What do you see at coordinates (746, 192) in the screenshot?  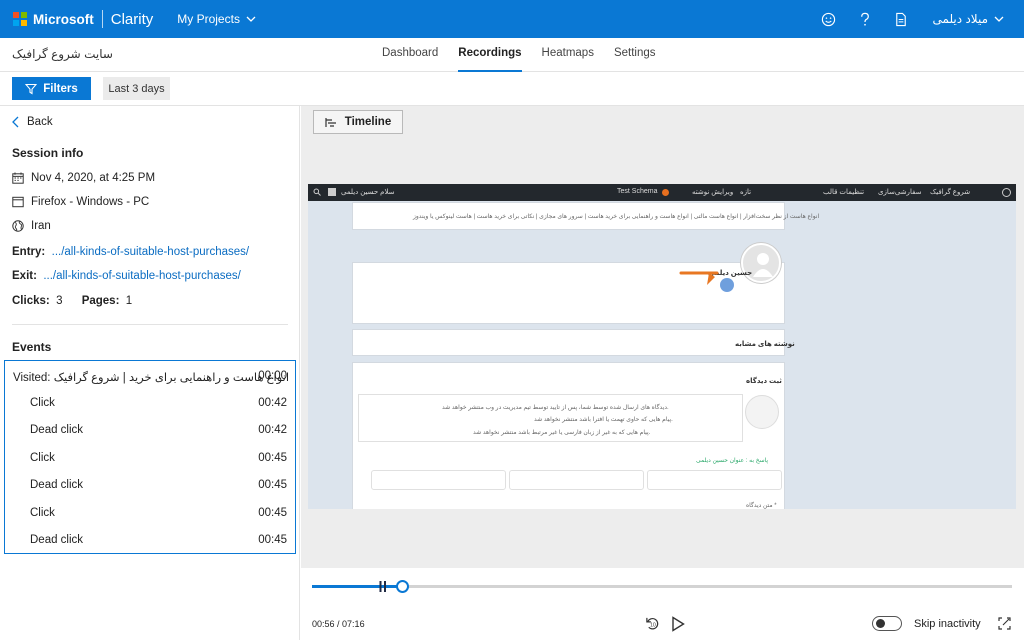 I see `admin-new-text: تازه` at bounding box center [746, 192].